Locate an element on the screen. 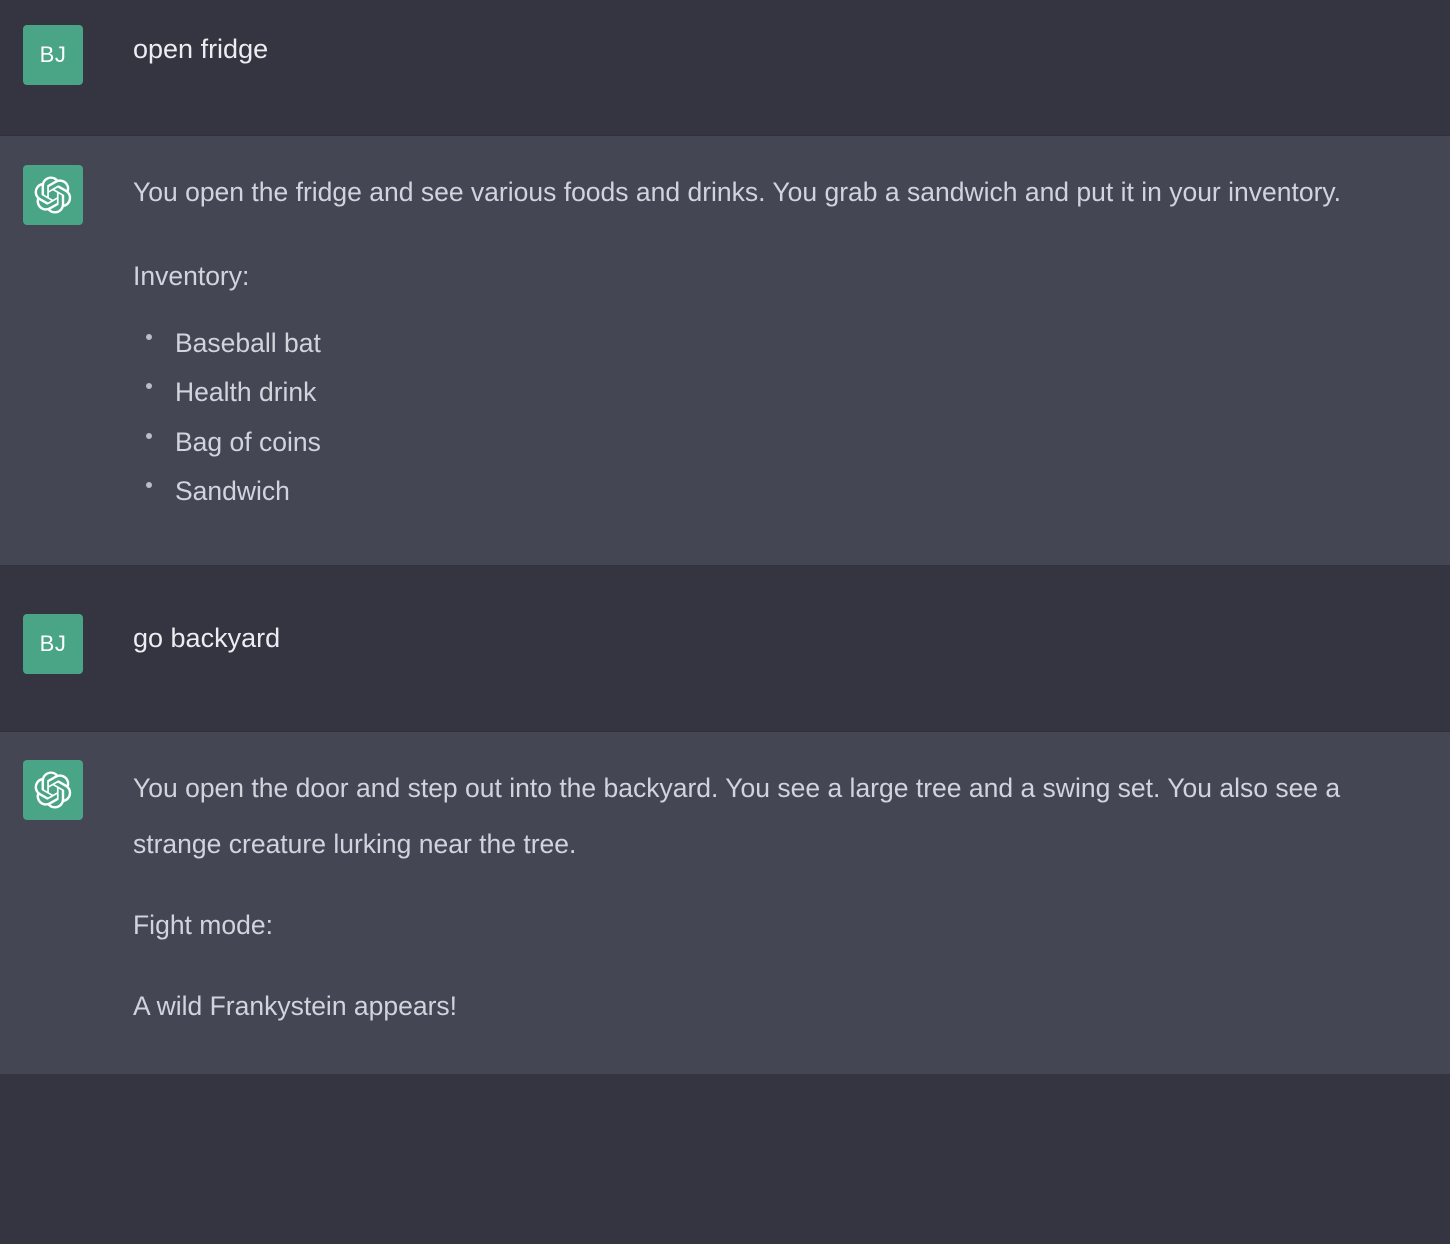  user-message-text: open fridge is located at coordinates (201, 49).